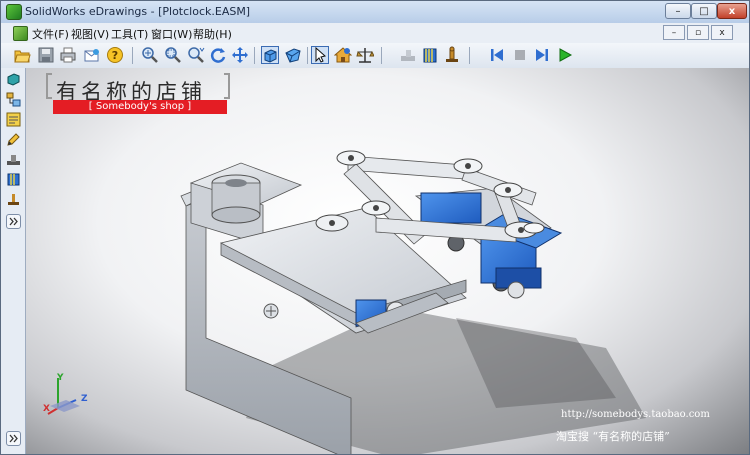 Image resolution: width=750 pixels, height=455 pixels. What do you see at coordinates (84, 399) in the screenshot?
I see `axis-z-label: Z` at bounding box center [84, 399].